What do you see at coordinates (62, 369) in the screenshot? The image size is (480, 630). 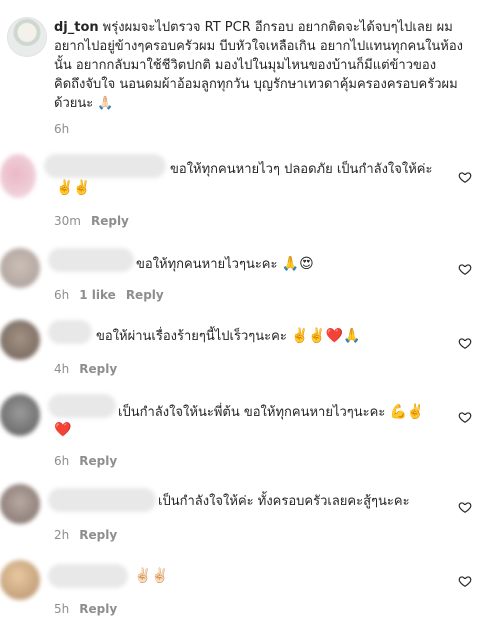 I see `comment-timestamp: 4h` at bounding box center [62, 369].